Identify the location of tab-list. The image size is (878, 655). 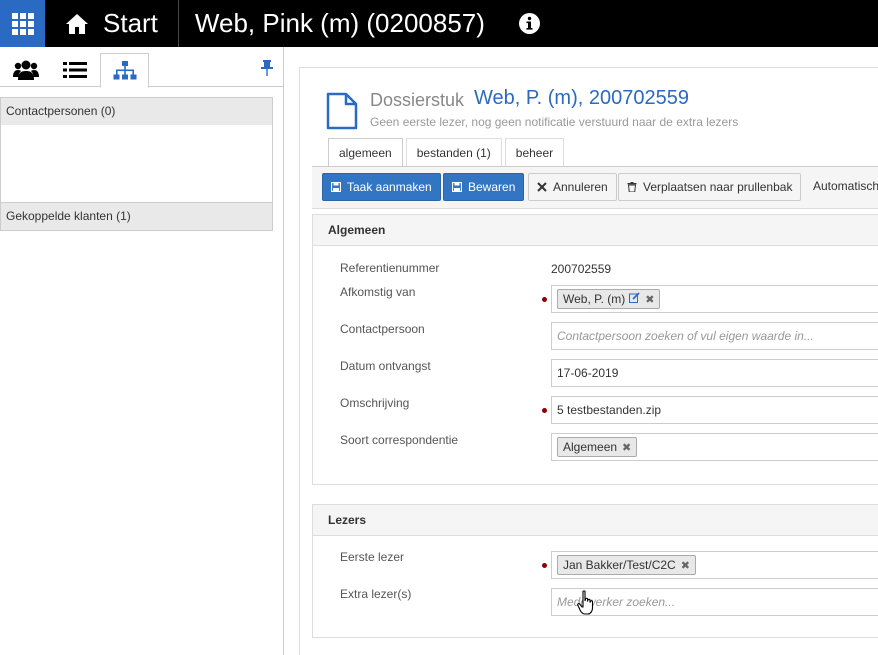
(74, 70).